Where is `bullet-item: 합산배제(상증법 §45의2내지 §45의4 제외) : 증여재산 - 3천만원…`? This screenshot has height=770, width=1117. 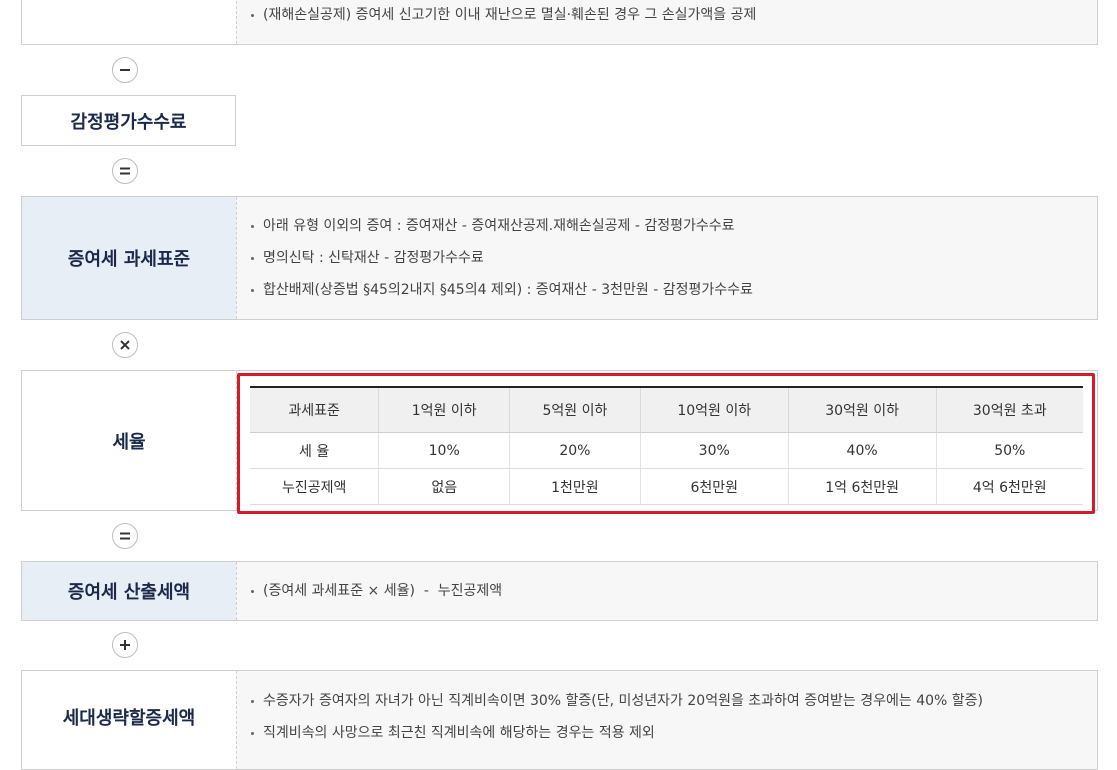
bullet-item: 합산배제(상증법 §45의2내지 §45의4 제외) : 증여재산 - 3천만원… is located at coordinates (673, 290).